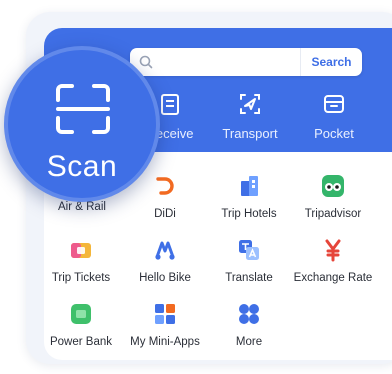 This screenshot has width=392, height=374. What do you see at coordinates (146, 62) in the screenshot?
I see `search-icon` at bounding box center [146, 62].